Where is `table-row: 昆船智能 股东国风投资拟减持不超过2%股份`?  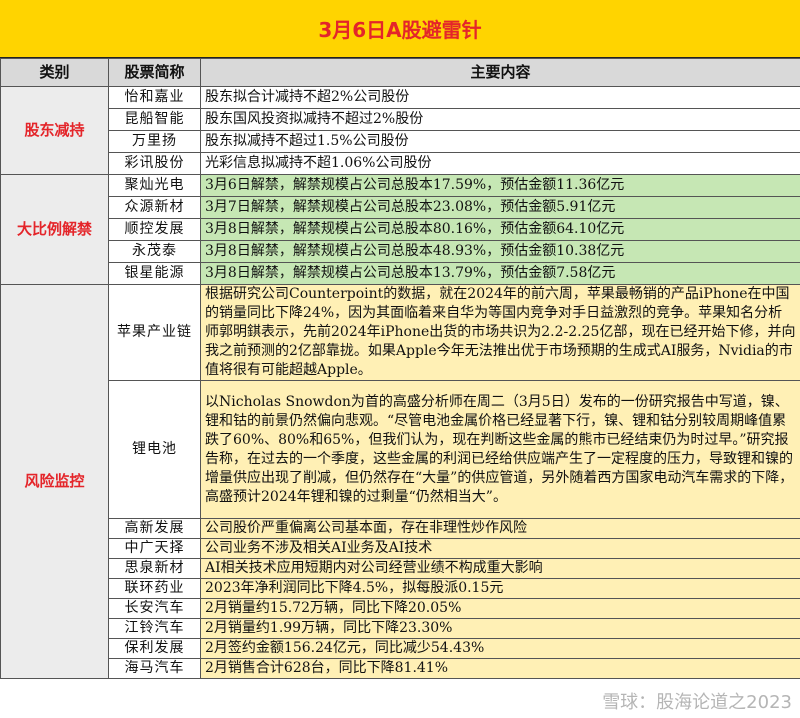
table-row: 昆船智能 股东国风投资拟减持不超过2%股份 is located at coordinates (400, 119).